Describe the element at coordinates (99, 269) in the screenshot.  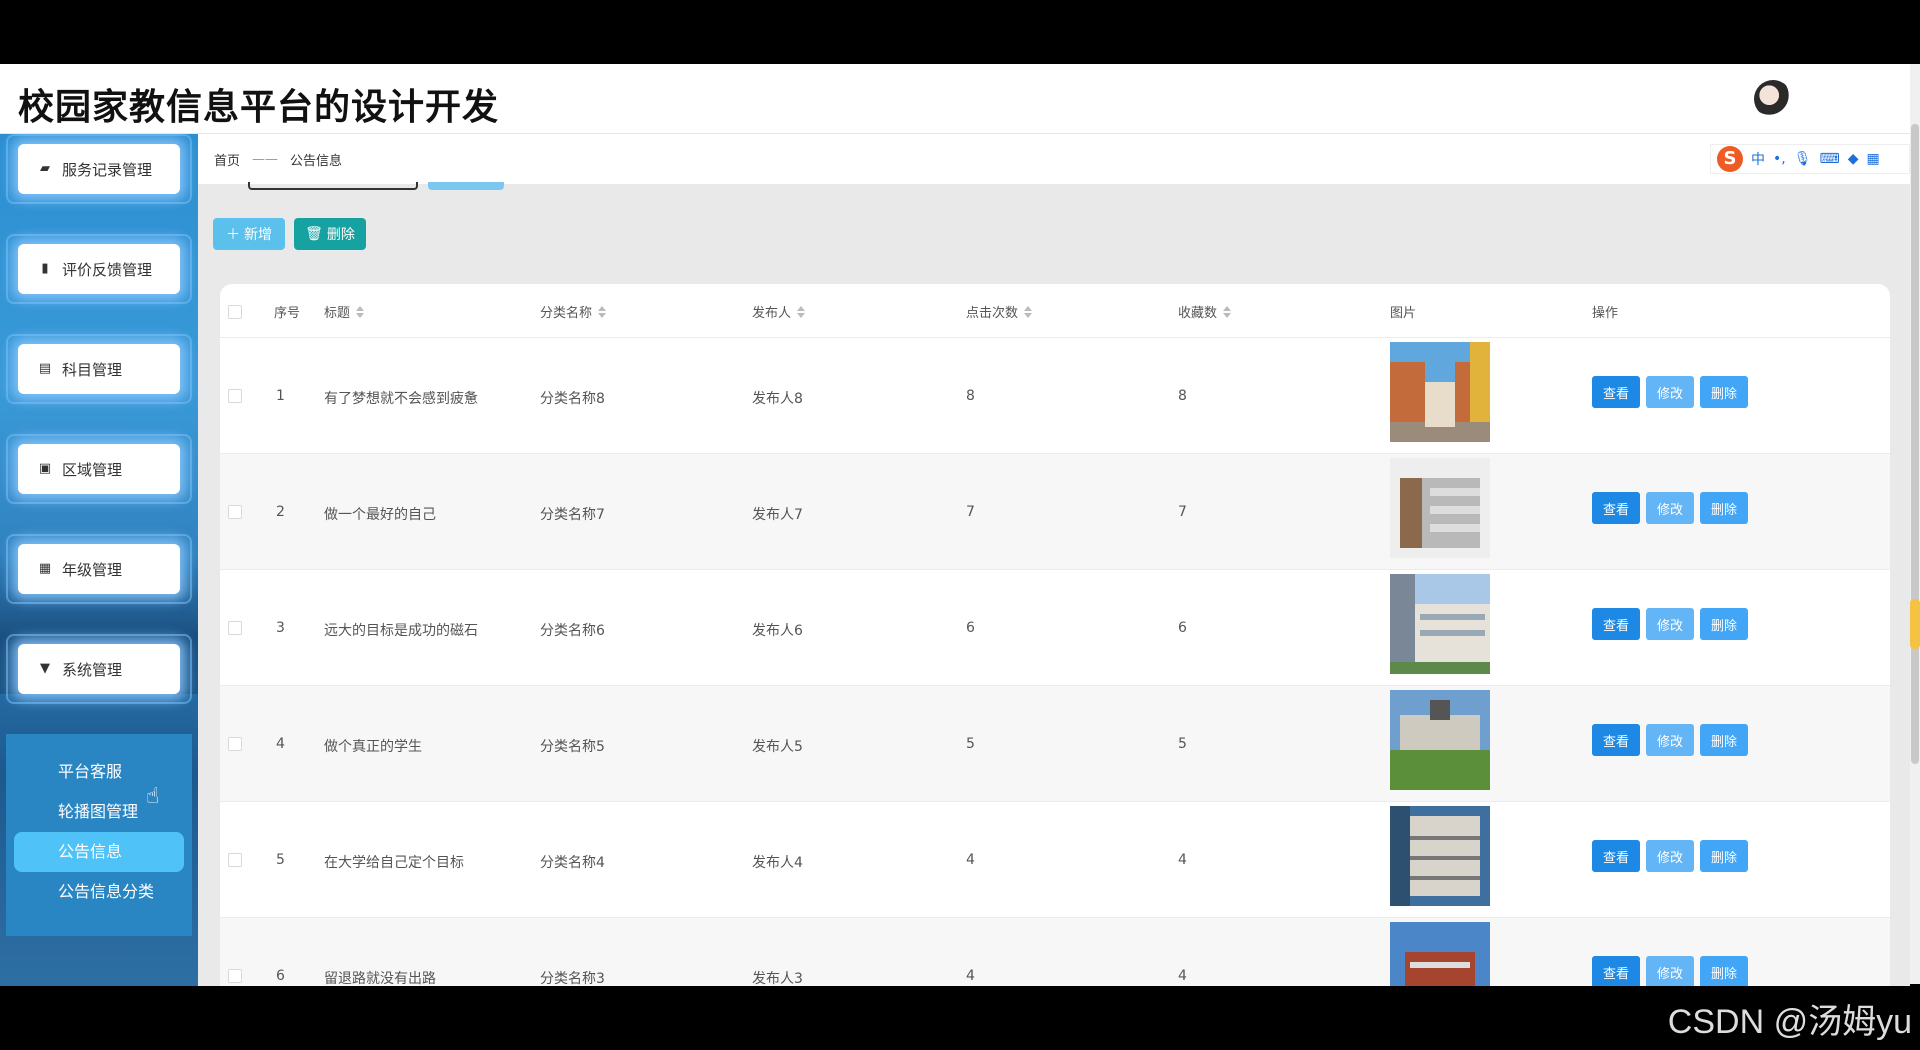
I see `sidebar-item-feedback: ▮ 评价反馈管理` at that location.